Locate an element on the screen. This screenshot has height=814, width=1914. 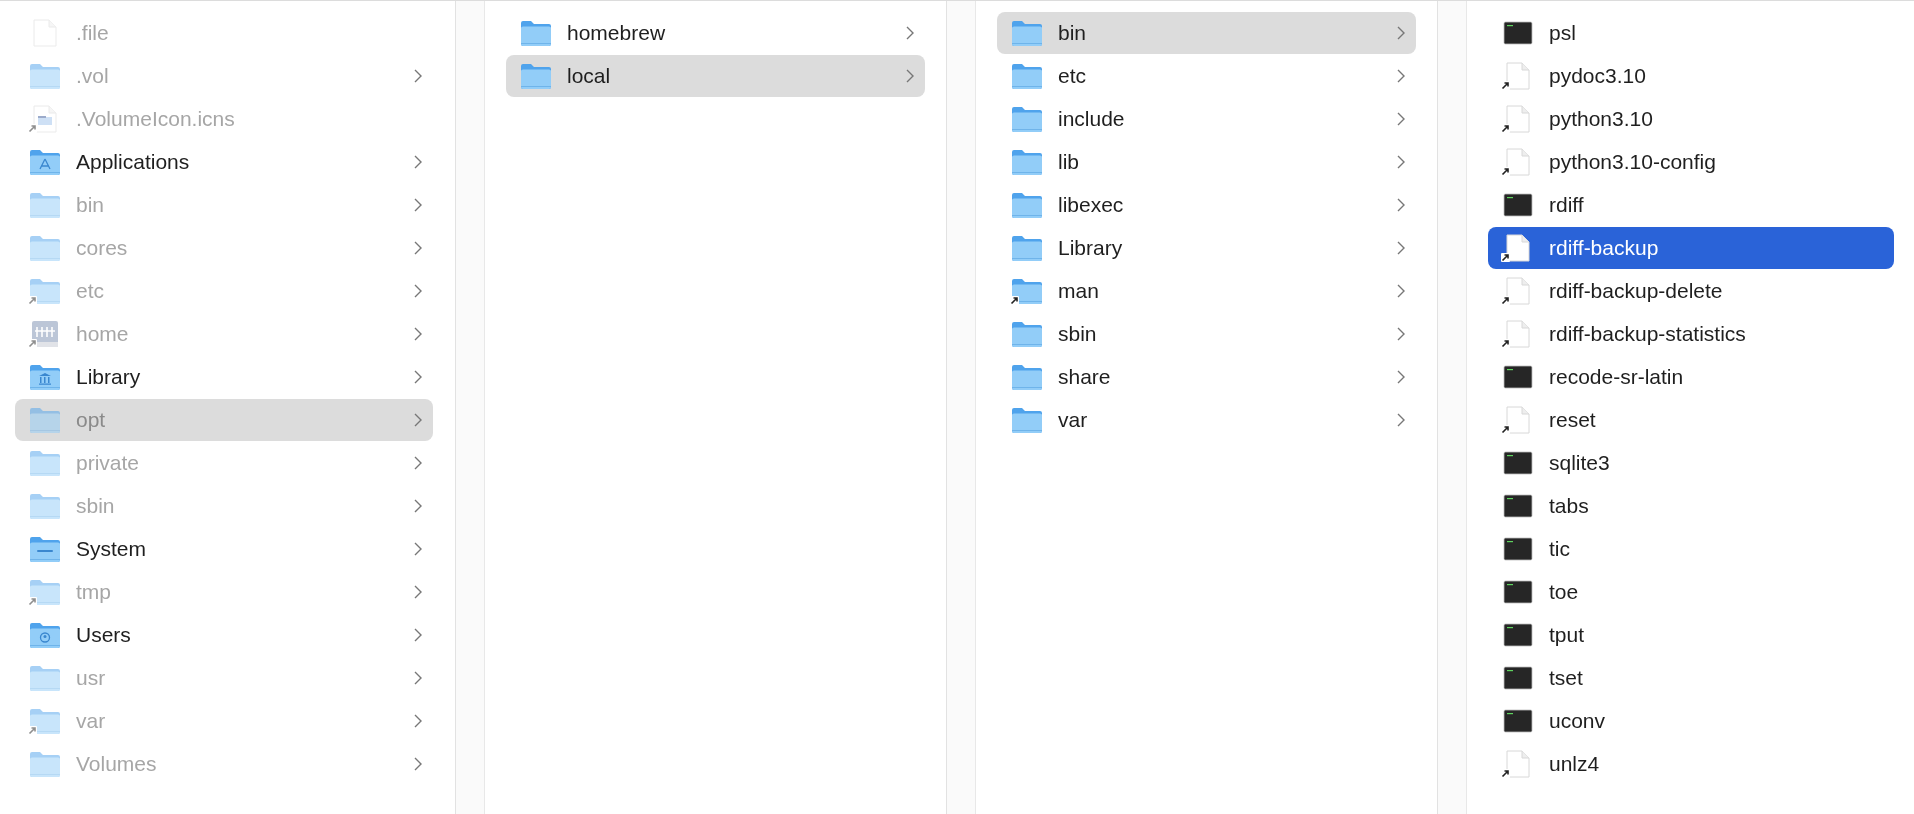
file-row: tput is located at coordinates (1691, 635).